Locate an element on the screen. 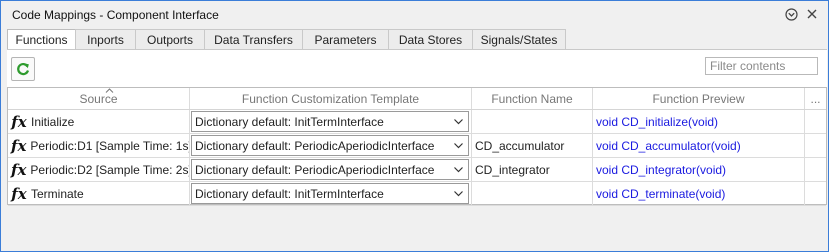 The height and width of the screenshot is (252, 829). tab-label: Outports is located at coordinates (170, 39).